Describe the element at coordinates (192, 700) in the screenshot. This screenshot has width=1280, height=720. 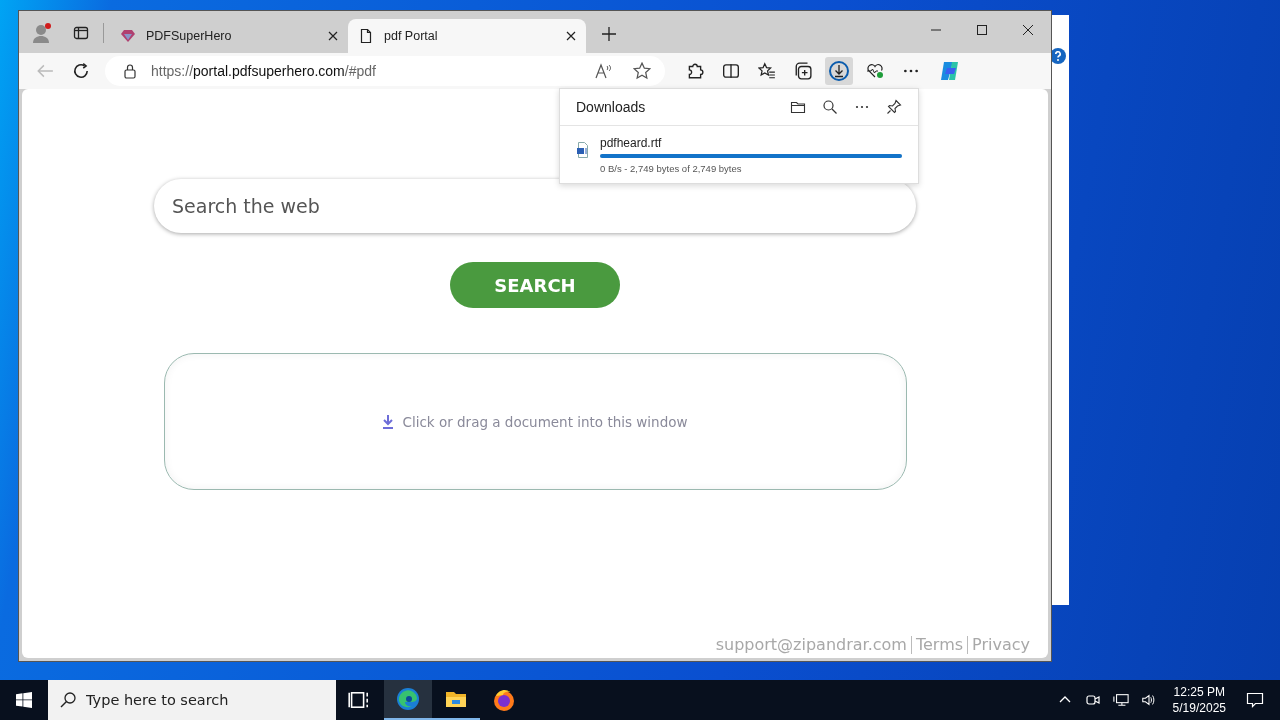
I see `taskbar-search-field: Type here to search` at that location.